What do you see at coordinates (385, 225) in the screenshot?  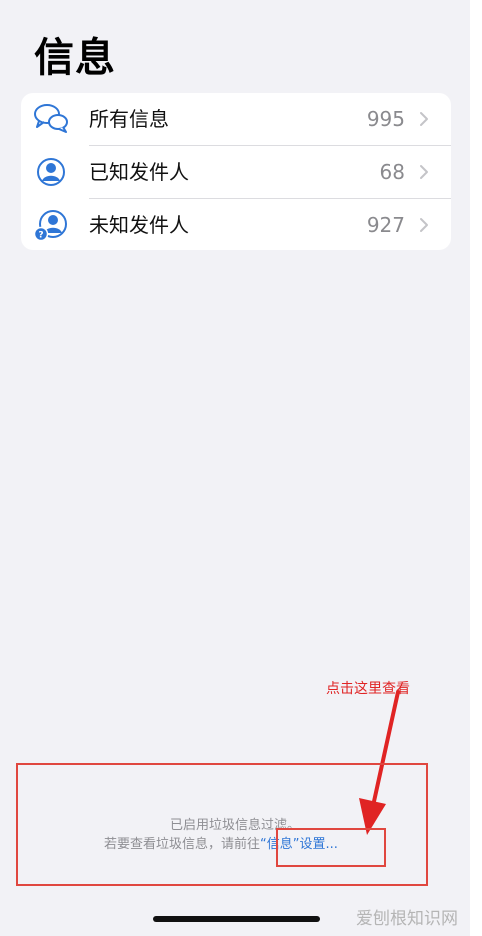 I see `row-count: 927` at bounding box center [385, 225].